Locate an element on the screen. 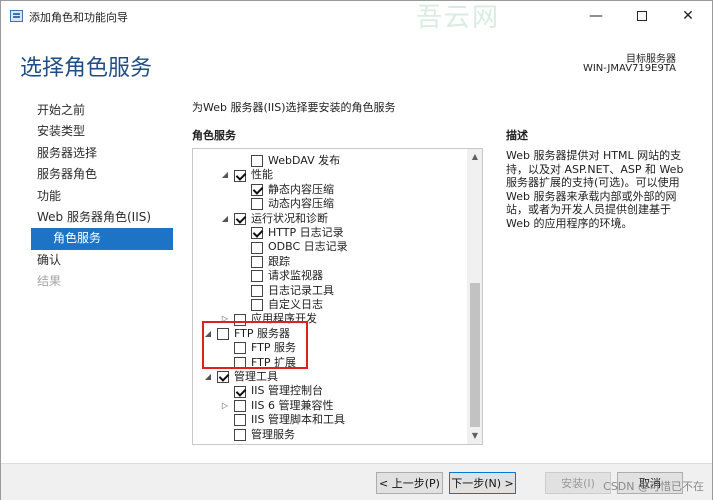  tree-item-label: 自定义日志 is located at coordinates (295, 304).